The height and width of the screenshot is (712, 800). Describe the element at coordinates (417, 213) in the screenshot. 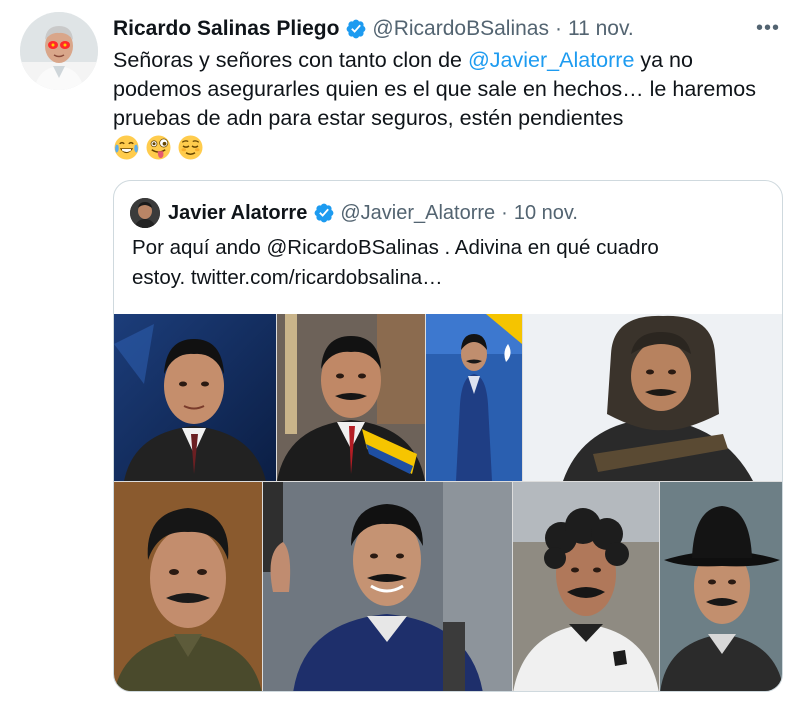

I see `quoted-author-handle: @Javier_Alatorre` at that location.